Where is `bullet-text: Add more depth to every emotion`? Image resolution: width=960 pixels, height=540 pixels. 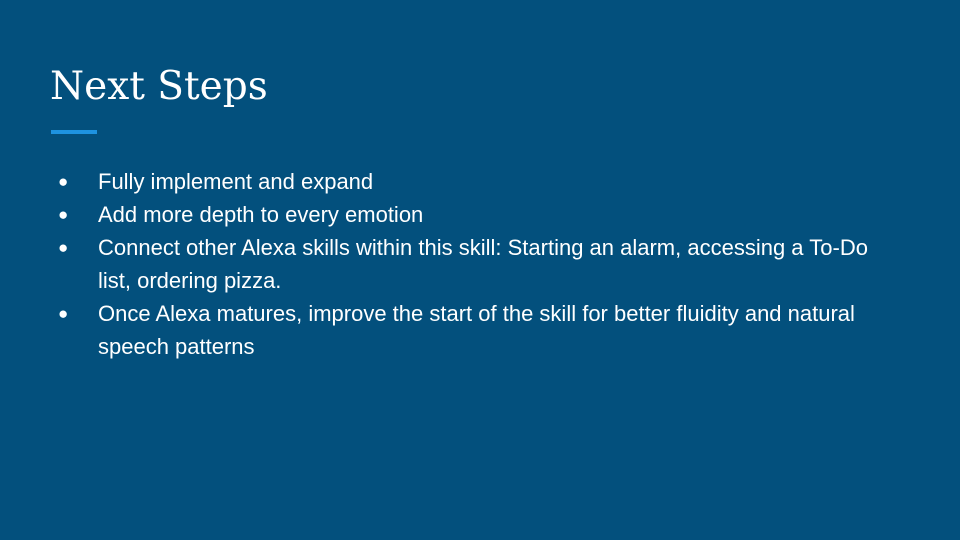
bullet-text: Add more depth to every emotion is located at coordinates (261, 214).